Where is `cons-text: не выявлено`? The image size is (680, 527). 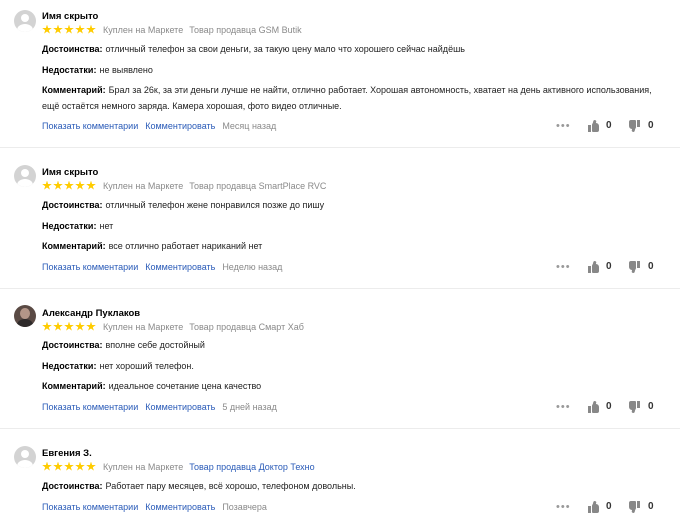 cons-text: не выявлено is located at coordinates (126, 70).